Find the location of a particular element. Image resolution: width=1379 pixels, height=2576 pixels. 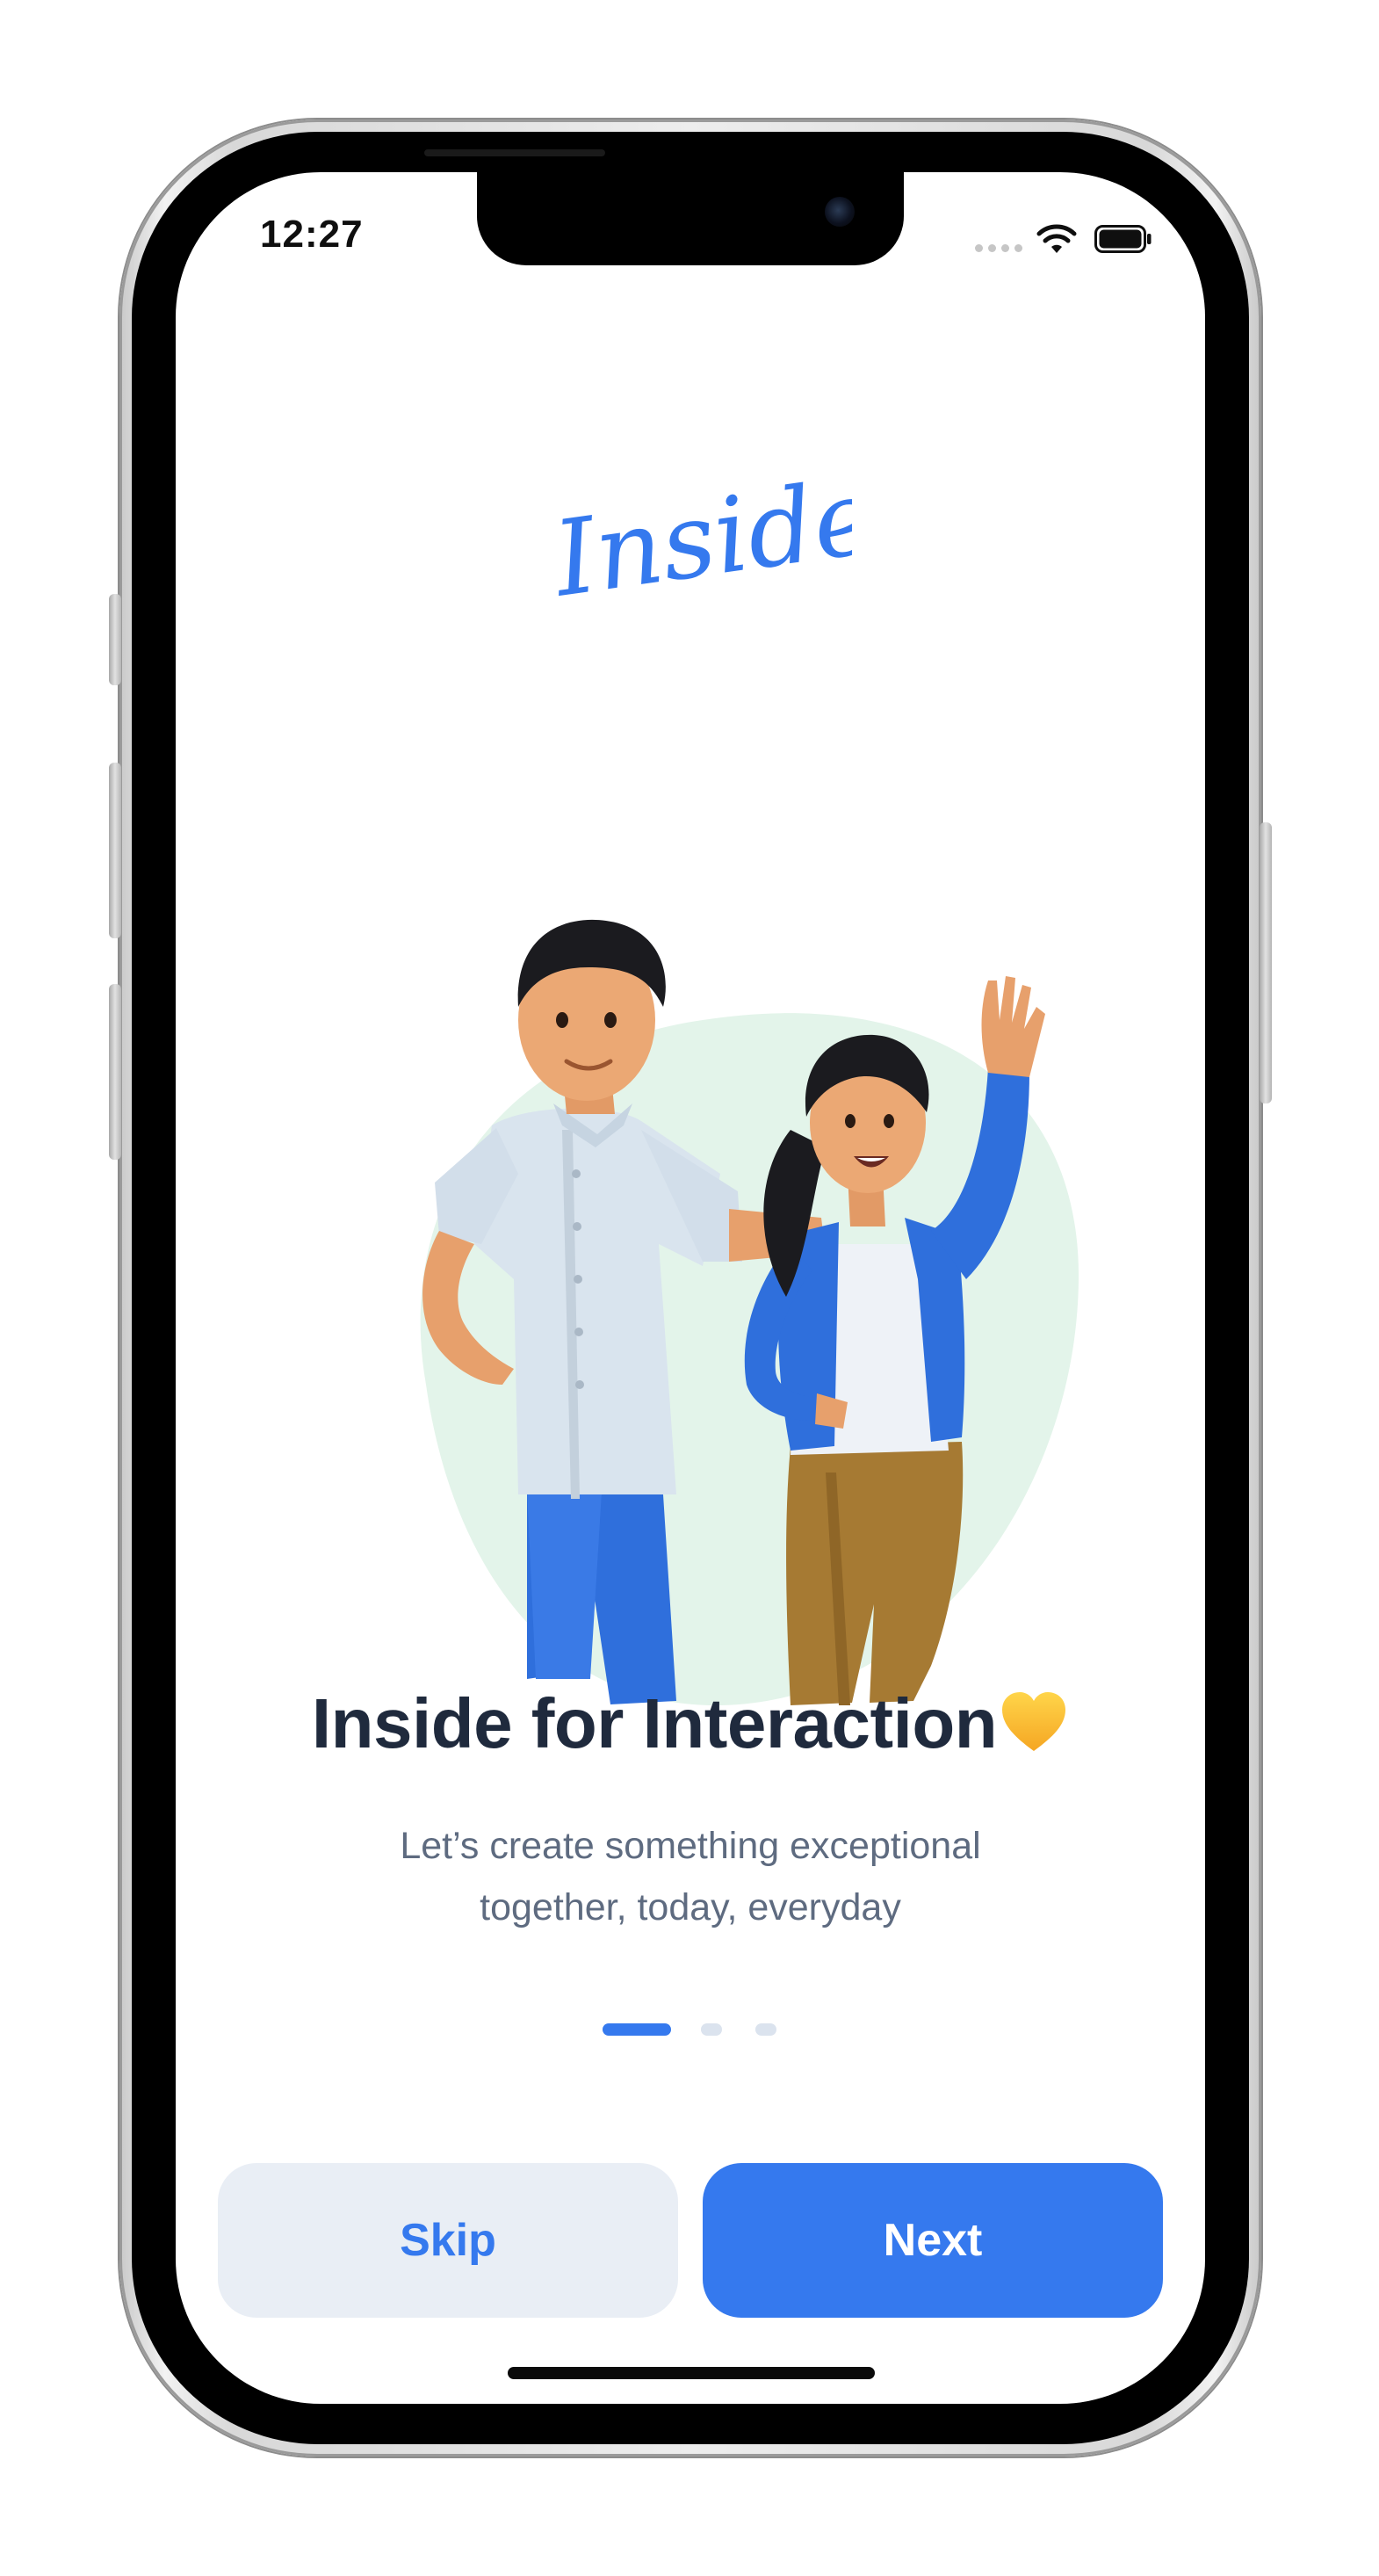

page-dot-active is located at coordinates (637, 2029).